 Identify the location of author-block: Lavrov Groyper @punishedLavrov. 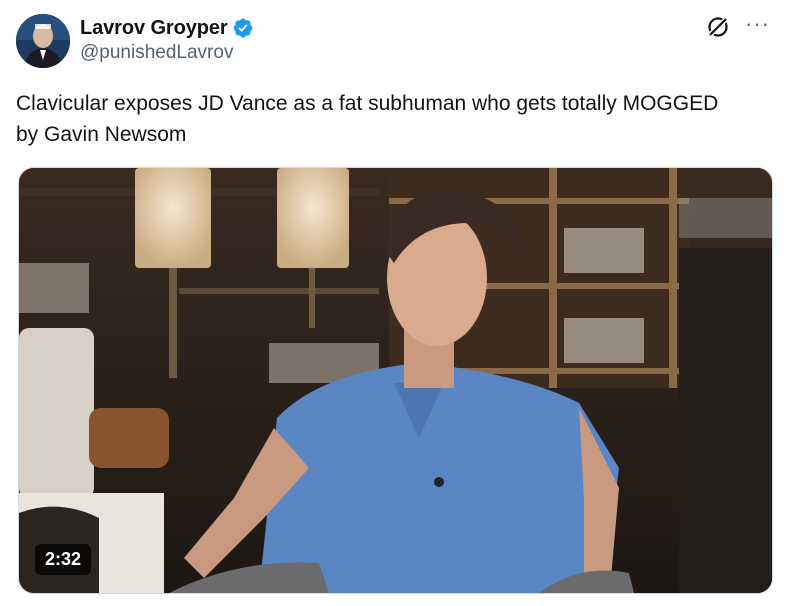
(167, 40).